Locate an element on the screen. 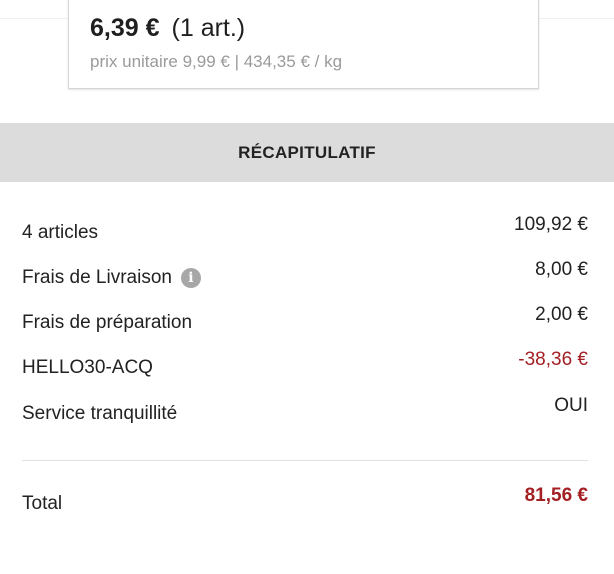  row-value: OUI is located at coordinates (571, 405).